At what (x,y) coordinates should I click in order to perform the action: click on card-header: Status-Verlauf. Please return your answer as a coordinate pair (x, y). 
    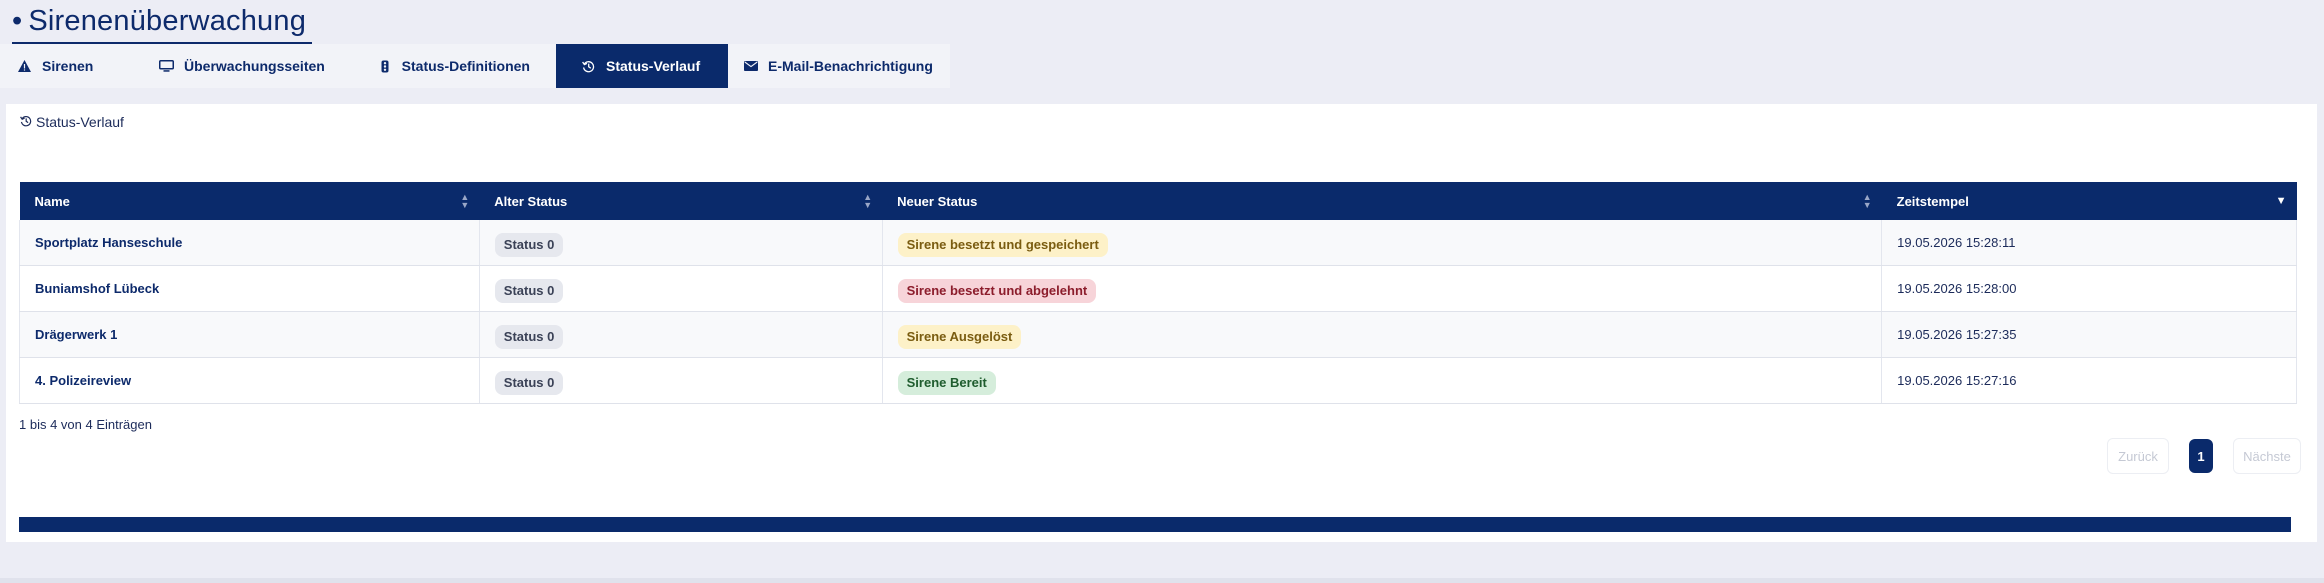
    Looking at the image, I should click on (72, 122).